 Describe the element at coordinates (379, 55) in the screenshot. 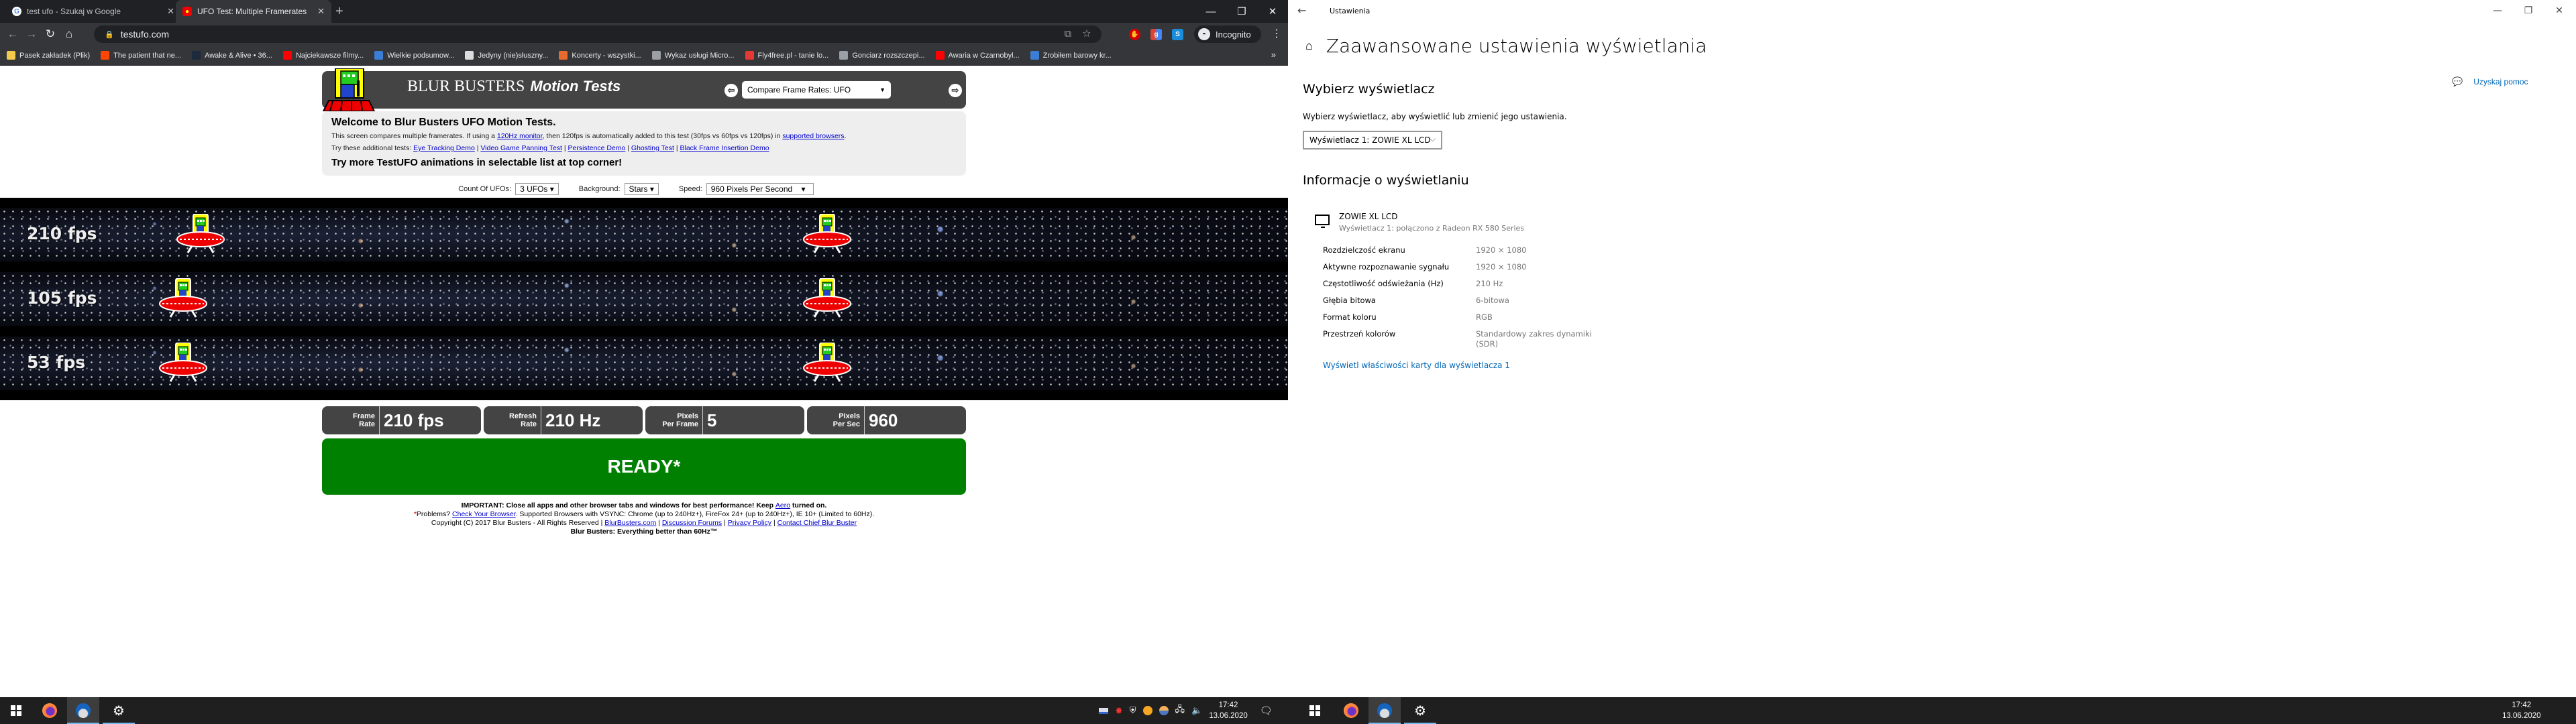

I see `wykop-icon` at that location.